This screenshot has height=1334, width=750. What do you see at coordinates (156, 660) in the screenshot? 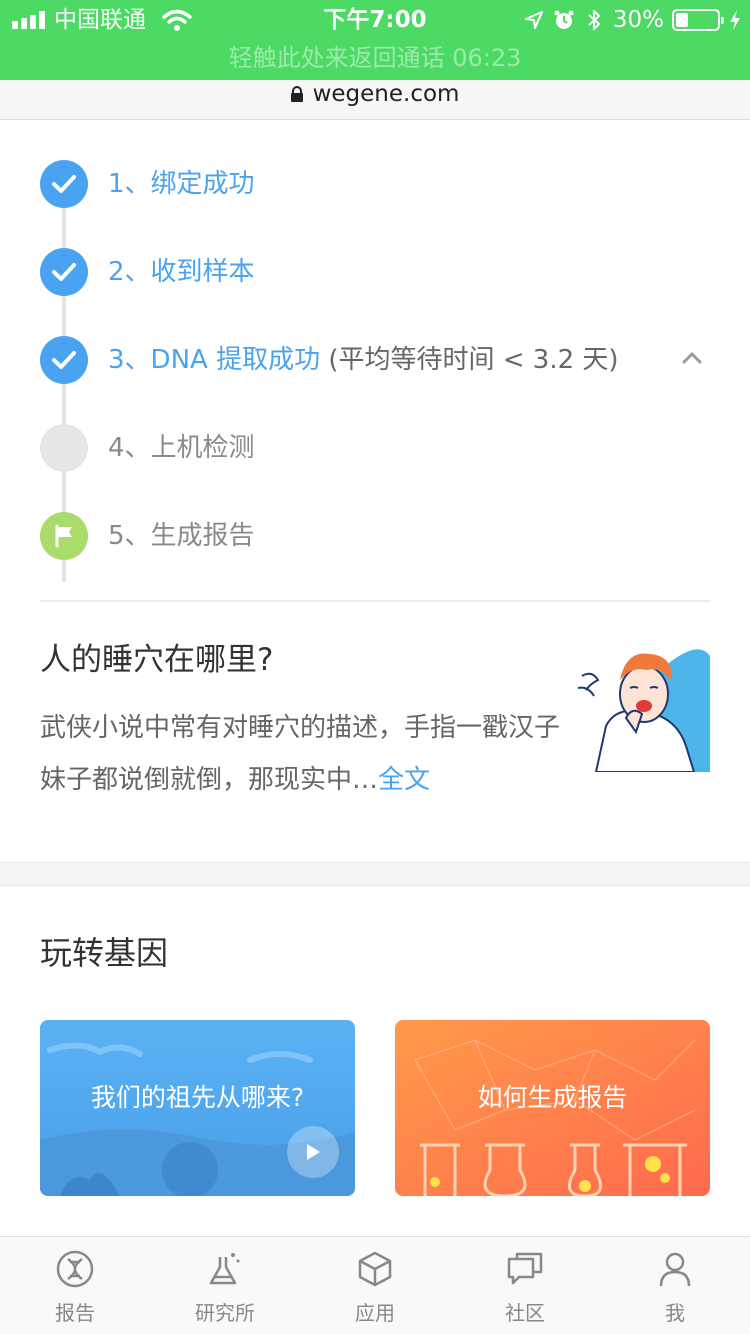
I see `article-title: 人的睡穴在哪里?` at bounding box center [156, 660].